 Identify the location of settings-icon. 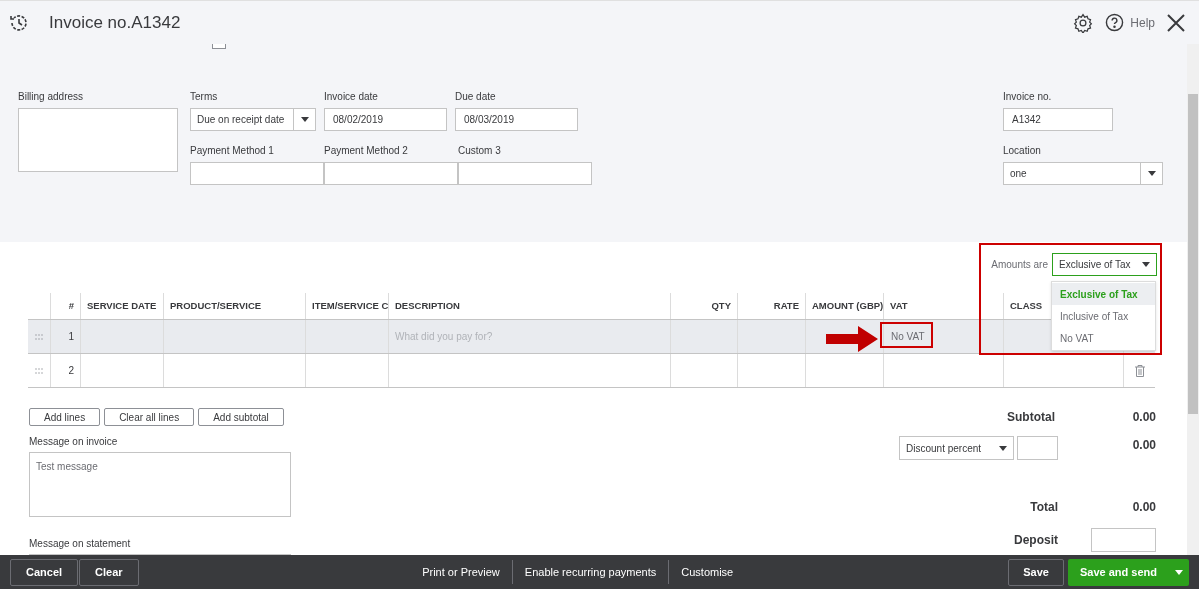
(1083, 22).